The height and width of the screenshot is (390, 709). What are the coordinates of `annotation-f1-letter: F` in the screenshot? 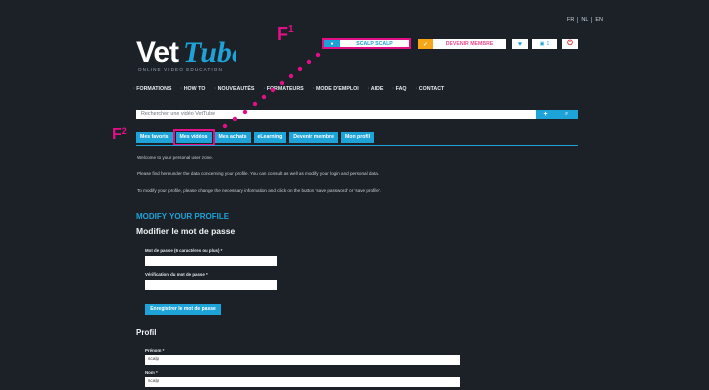 It's located at (282, 34).